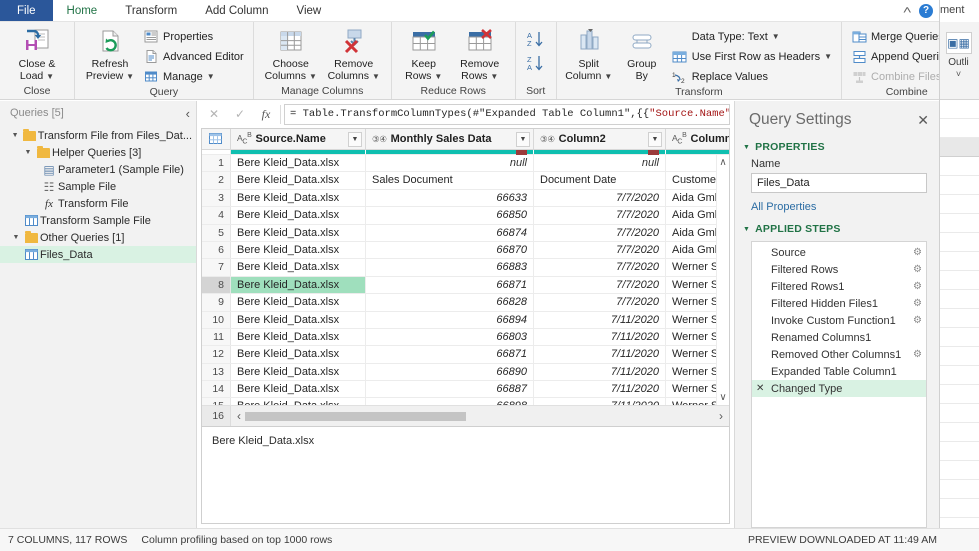 The width and height of the screenshot is (979, 551). What do you see at coordinates (839, 337) in the screenshot?
I see `applied-step-renamed-columns1: Renamed Columns1` at bounding box center [839, 337].